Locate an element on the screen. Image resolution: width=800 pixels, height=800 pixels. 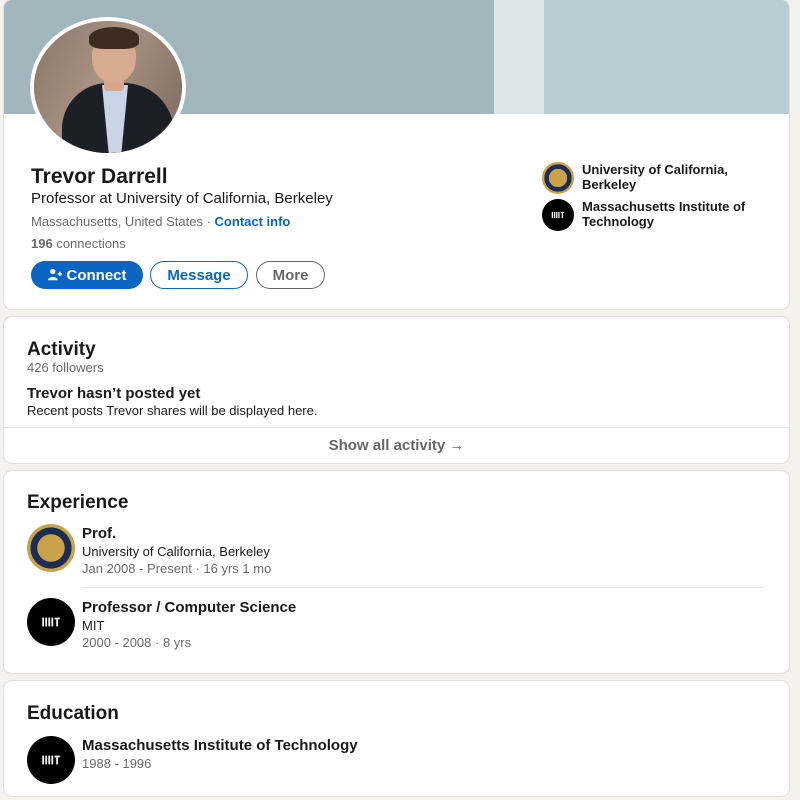
profile-location: Massachusetts, United States is located at coordinates (117, 221).